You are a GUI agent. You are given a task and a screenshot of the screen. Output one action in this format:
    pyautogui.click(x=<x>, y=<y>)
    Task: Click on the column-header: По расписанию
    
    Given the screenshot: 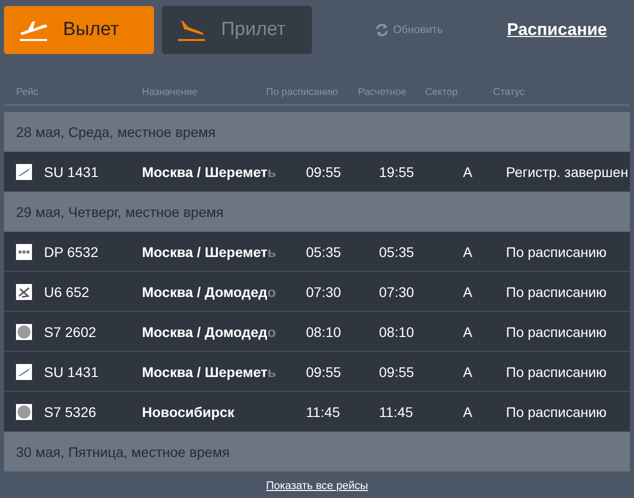 What is the action you would take?
    pyautogui.click(x=302, y=92)
    